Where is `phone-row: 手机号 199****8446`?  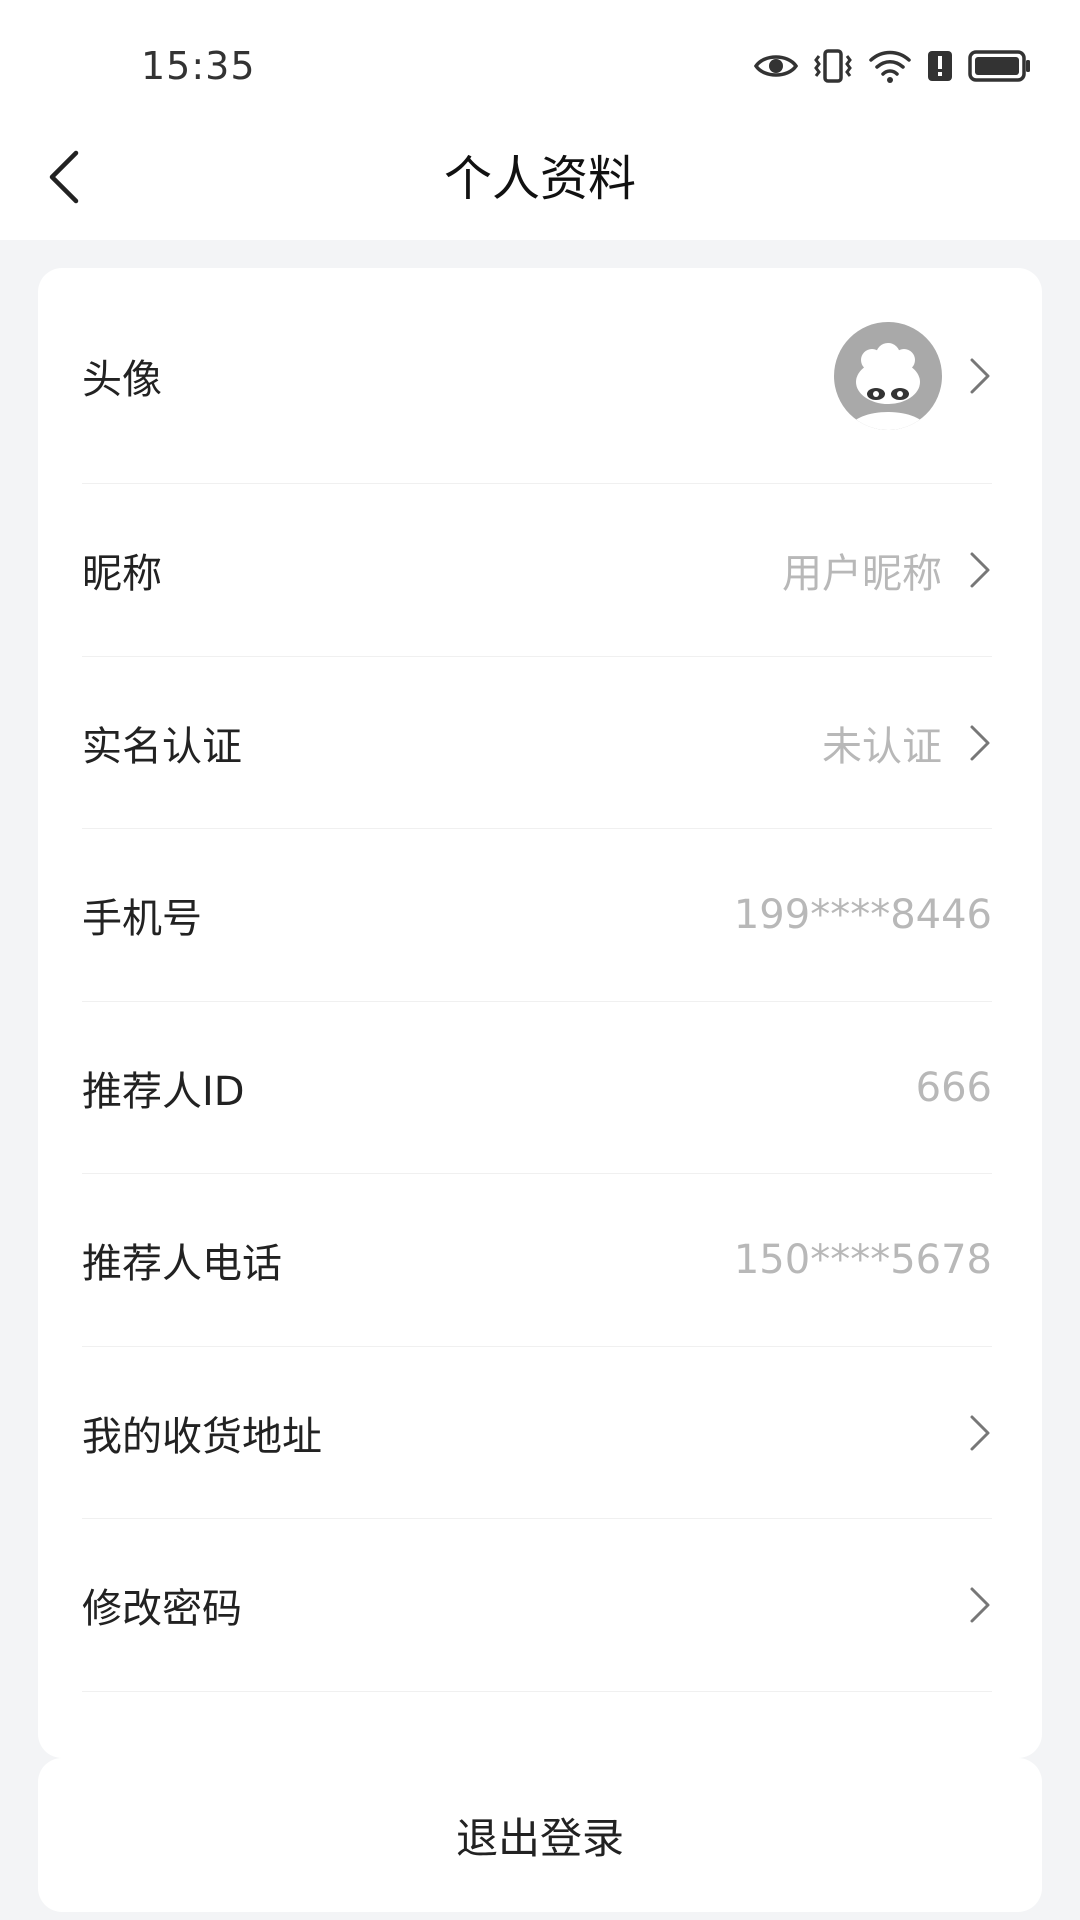
phone-row: 手机号 199****8446 is located at coordinates (537, 915).